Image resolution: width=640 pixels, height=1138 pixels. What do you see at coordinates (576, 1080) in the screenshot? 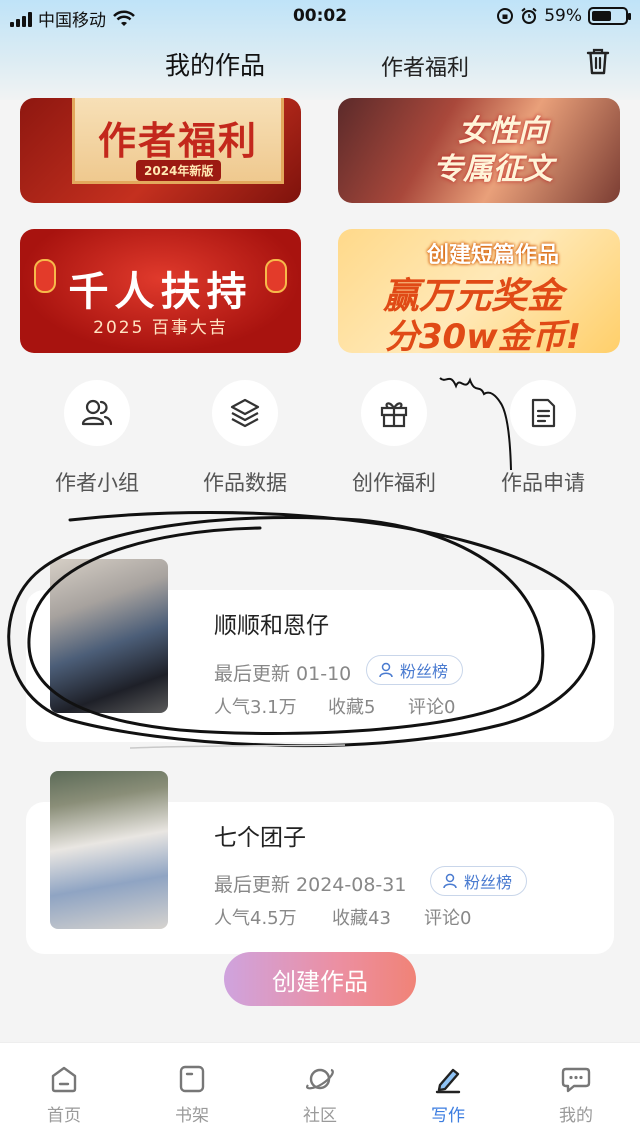
I see `chat-icon` at bounding box center [576, 1080].